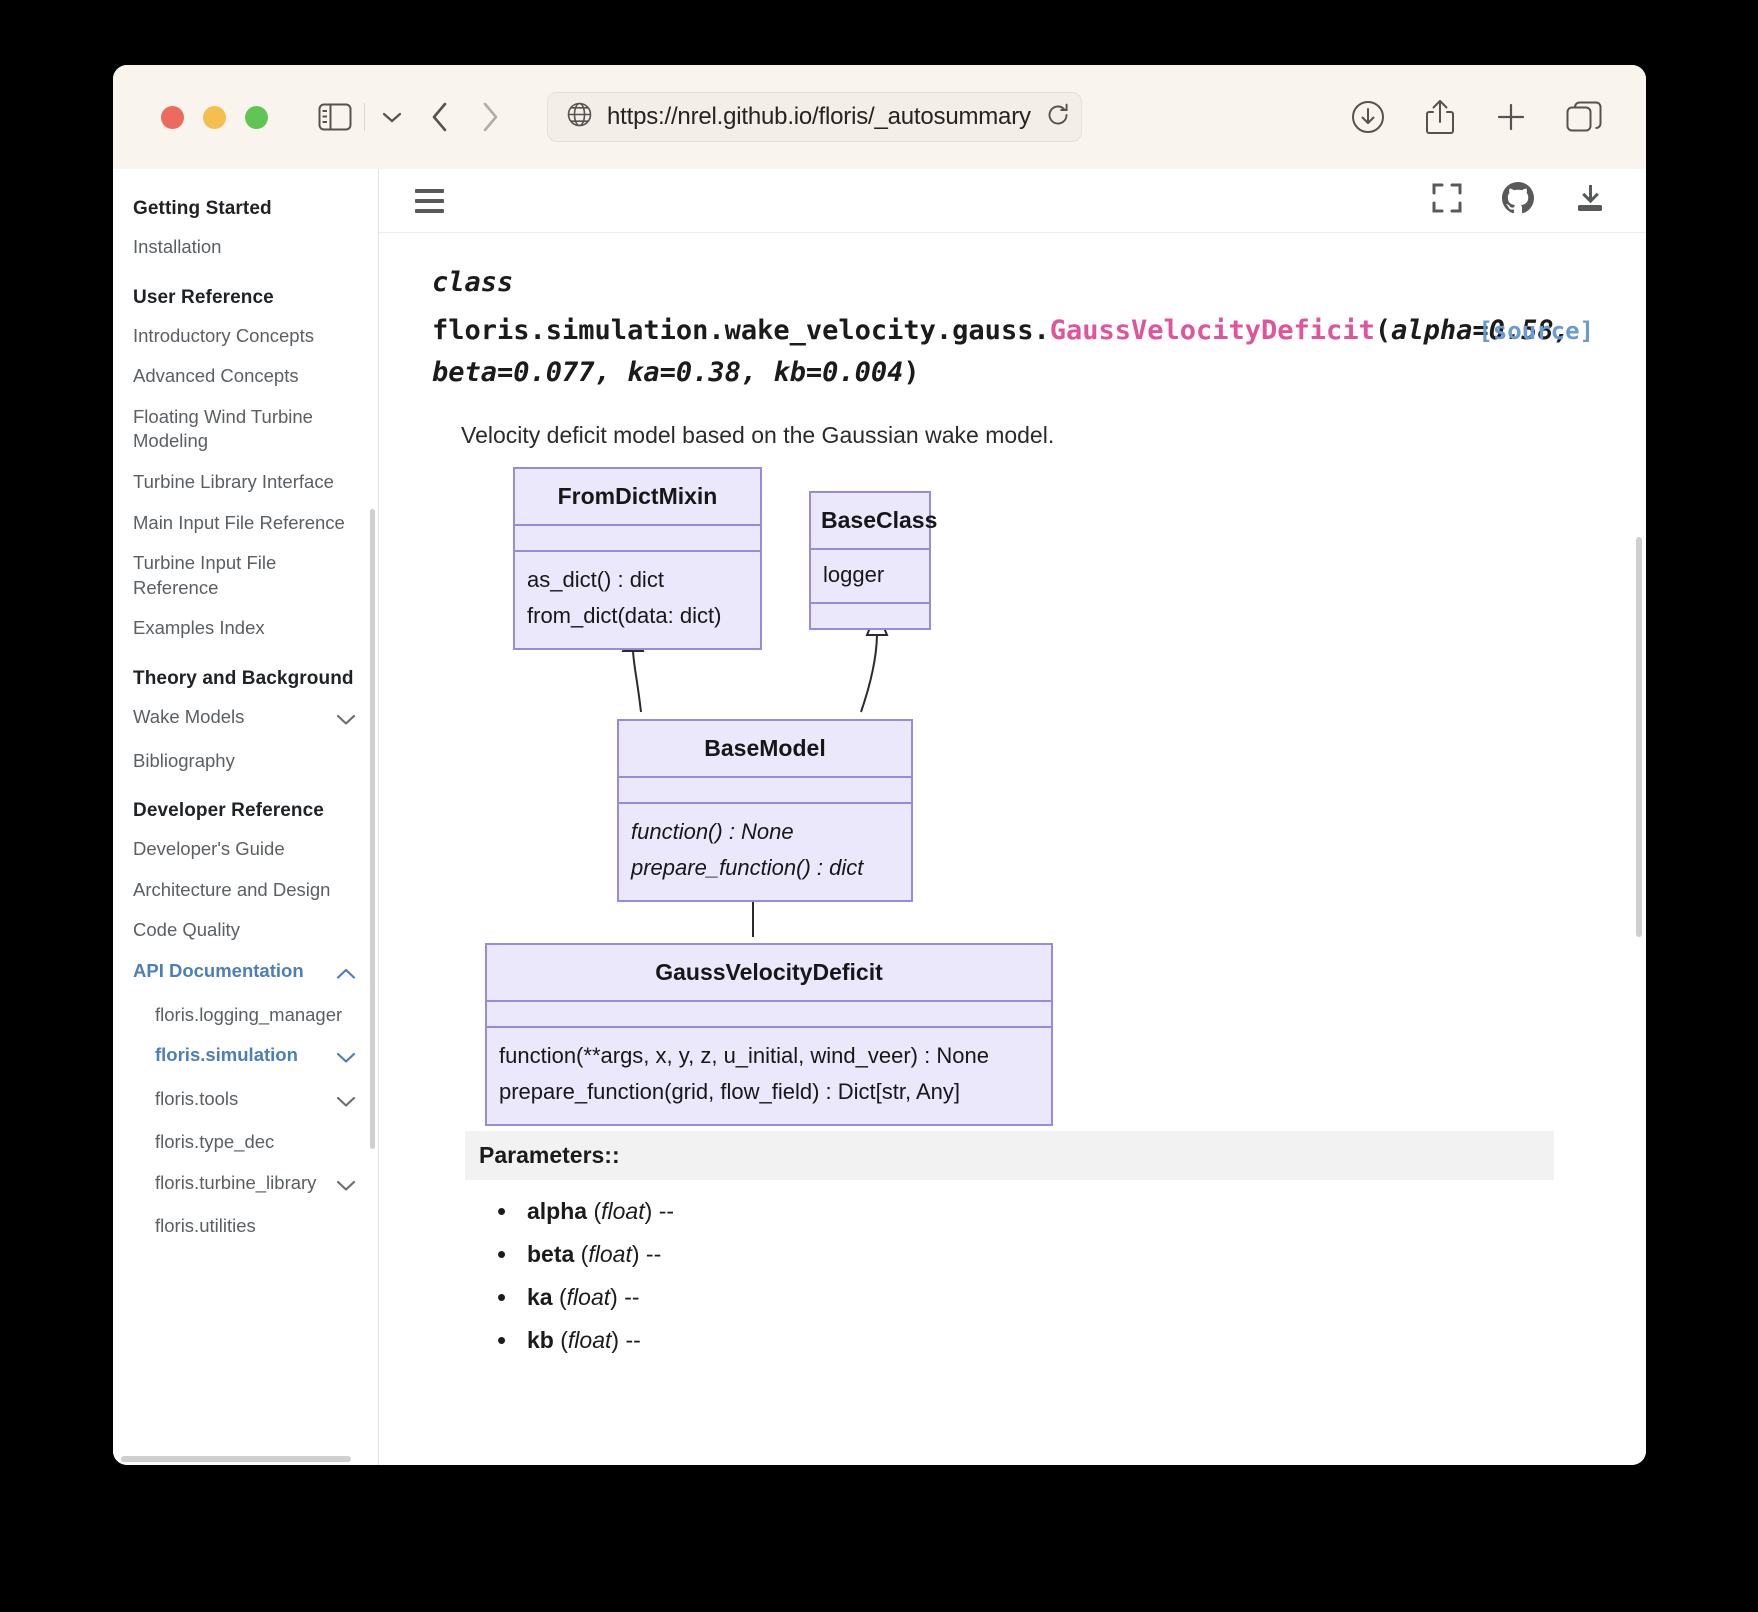 Image resolution: width=1758 pixels, height=1612 pixels. I want to click on github-icon, so click(1518, 200).